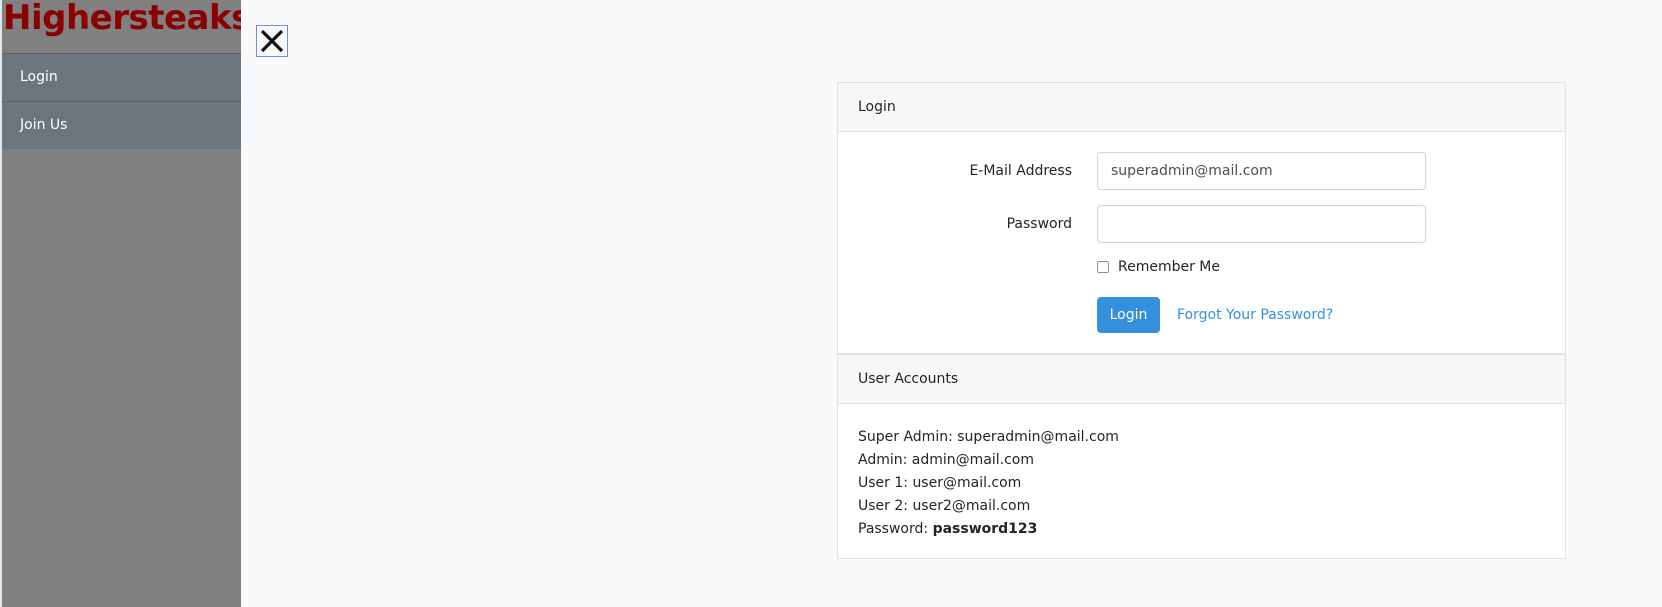  Describe the element at coordinates (1103, 267) in the screenshot. I see `remember-me-checkbox` at that location.